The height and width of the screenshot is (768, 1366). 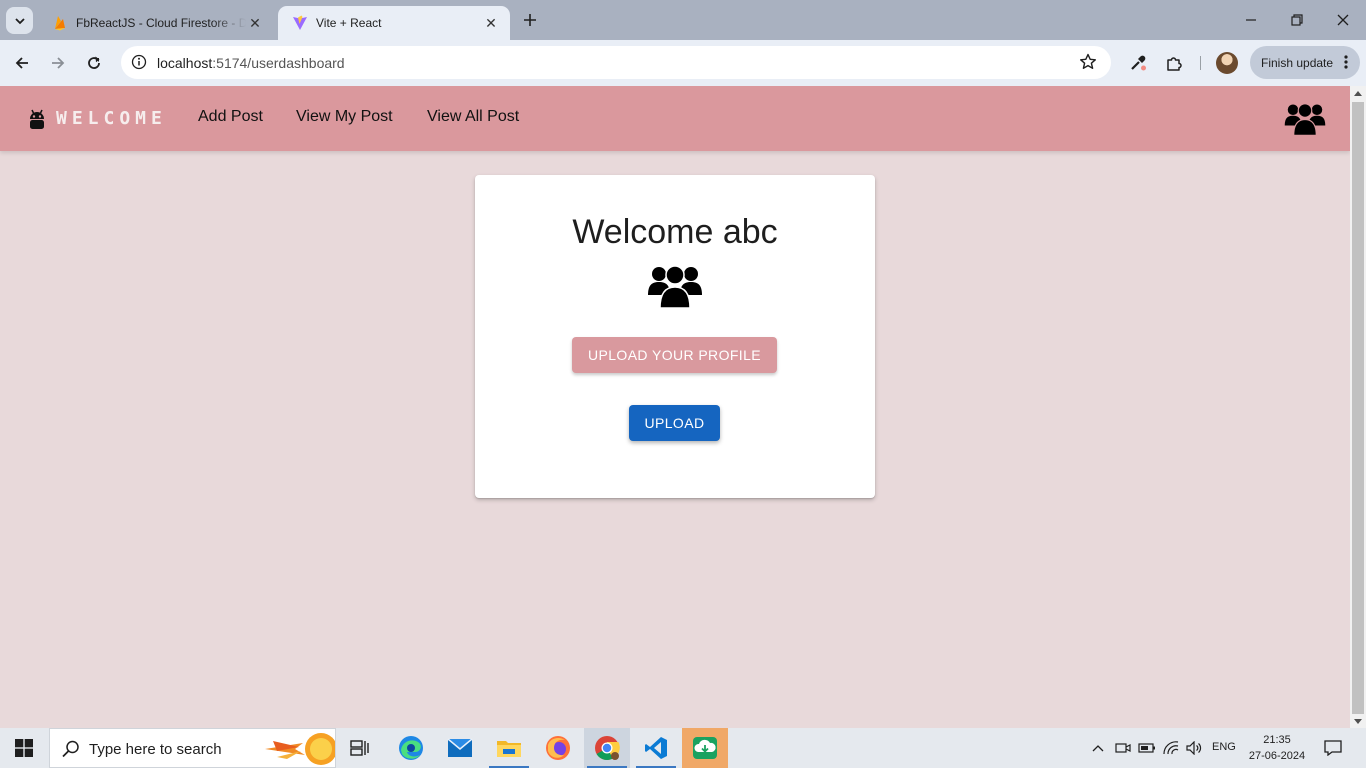 I want to click on extensions-button, so click(x=1174, y=63).